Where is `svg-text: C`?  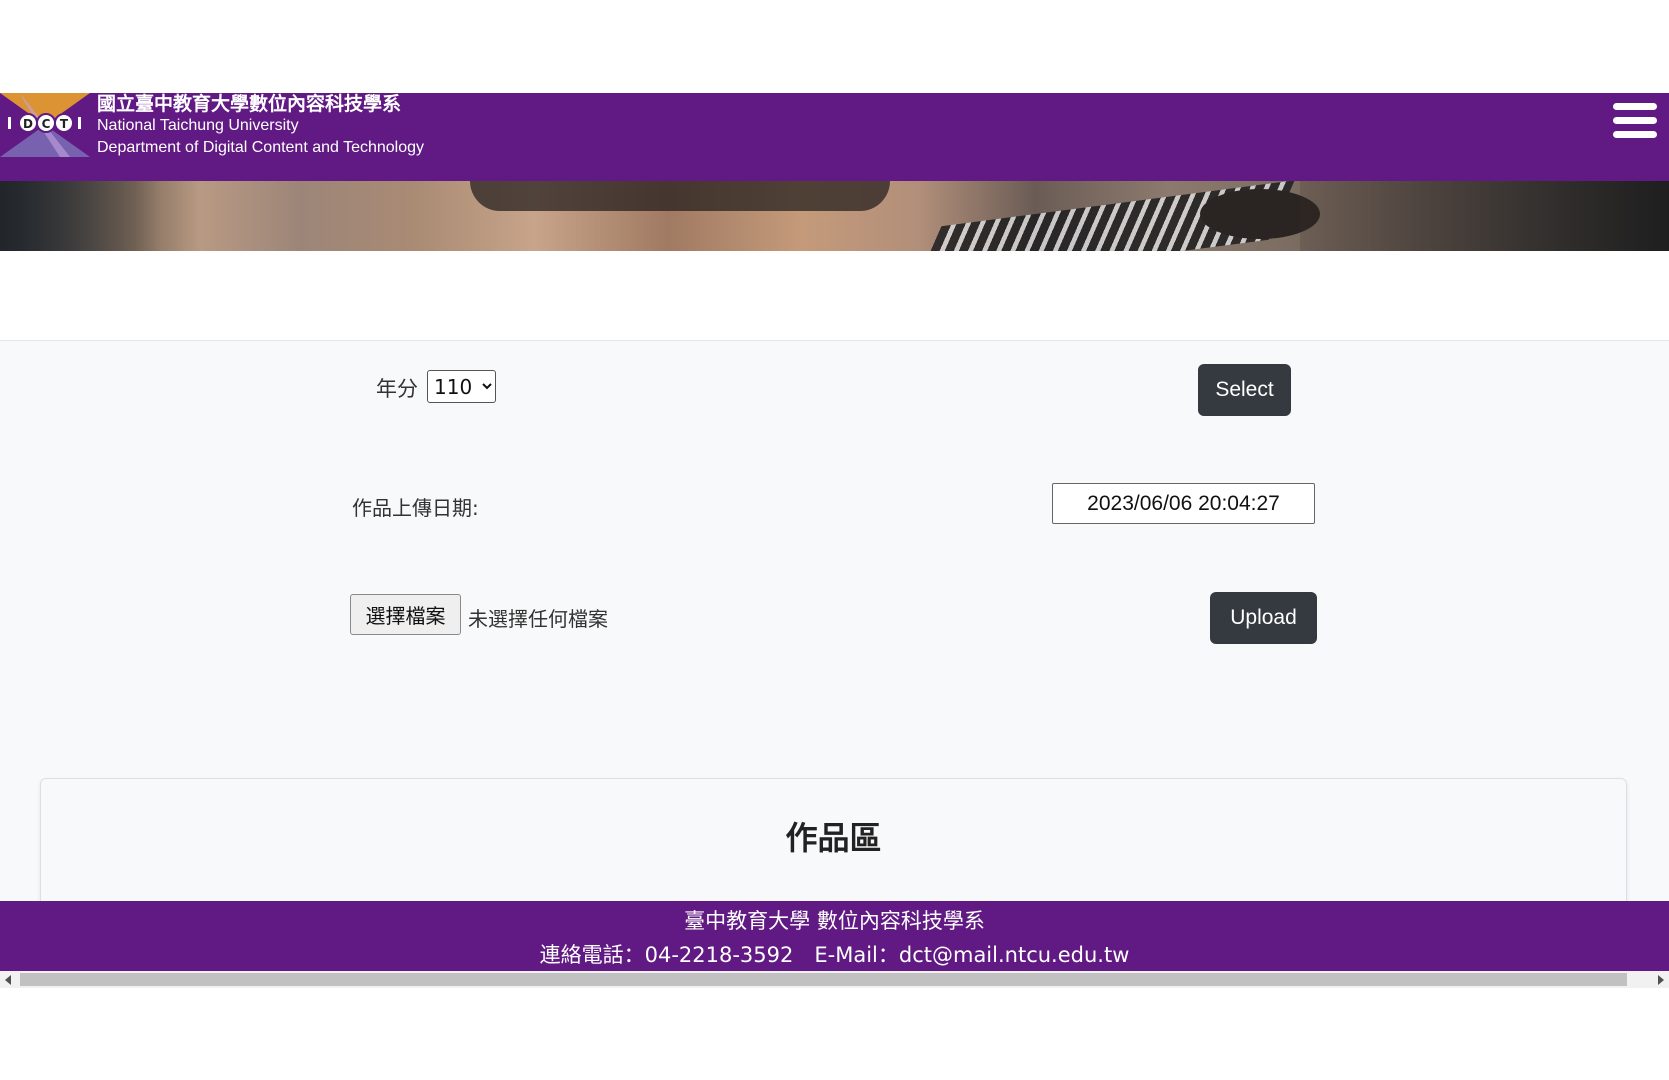
svg-text: C is located at coordinates (46, 124).